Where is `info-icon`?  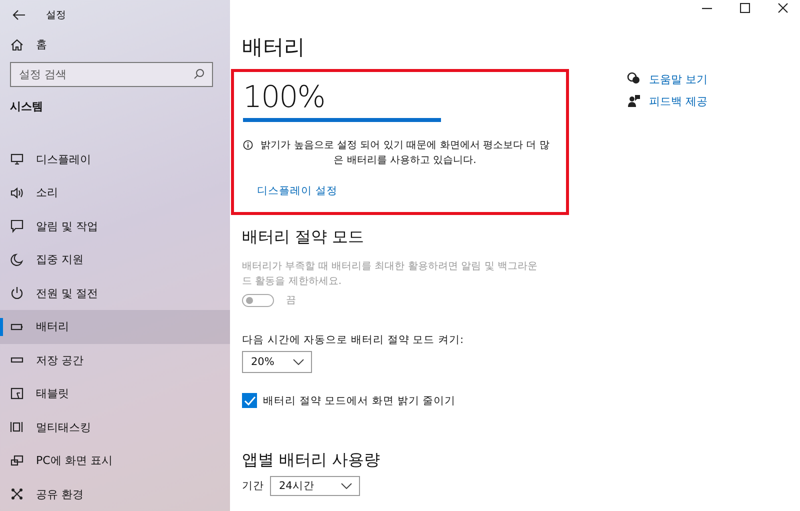
info-icon is located at coordinates (248, 145).